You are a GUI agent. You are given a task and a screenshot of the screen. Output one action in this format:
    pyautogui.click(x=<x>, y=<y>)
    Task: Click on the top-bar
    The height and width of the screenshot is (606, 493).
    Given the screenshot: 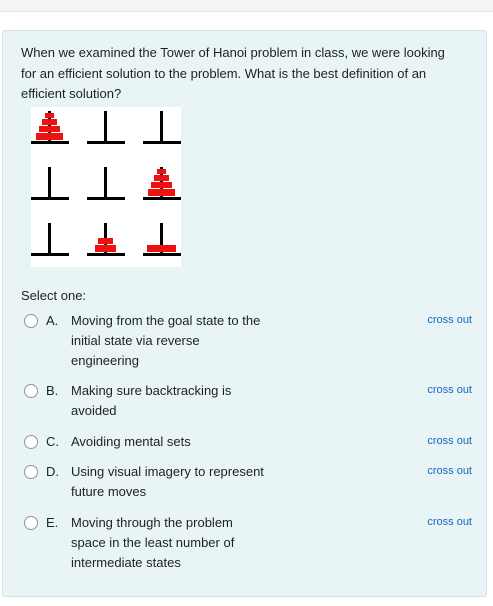 What is the action you would take?
    pyautogui.click(x=246, y=6)
    